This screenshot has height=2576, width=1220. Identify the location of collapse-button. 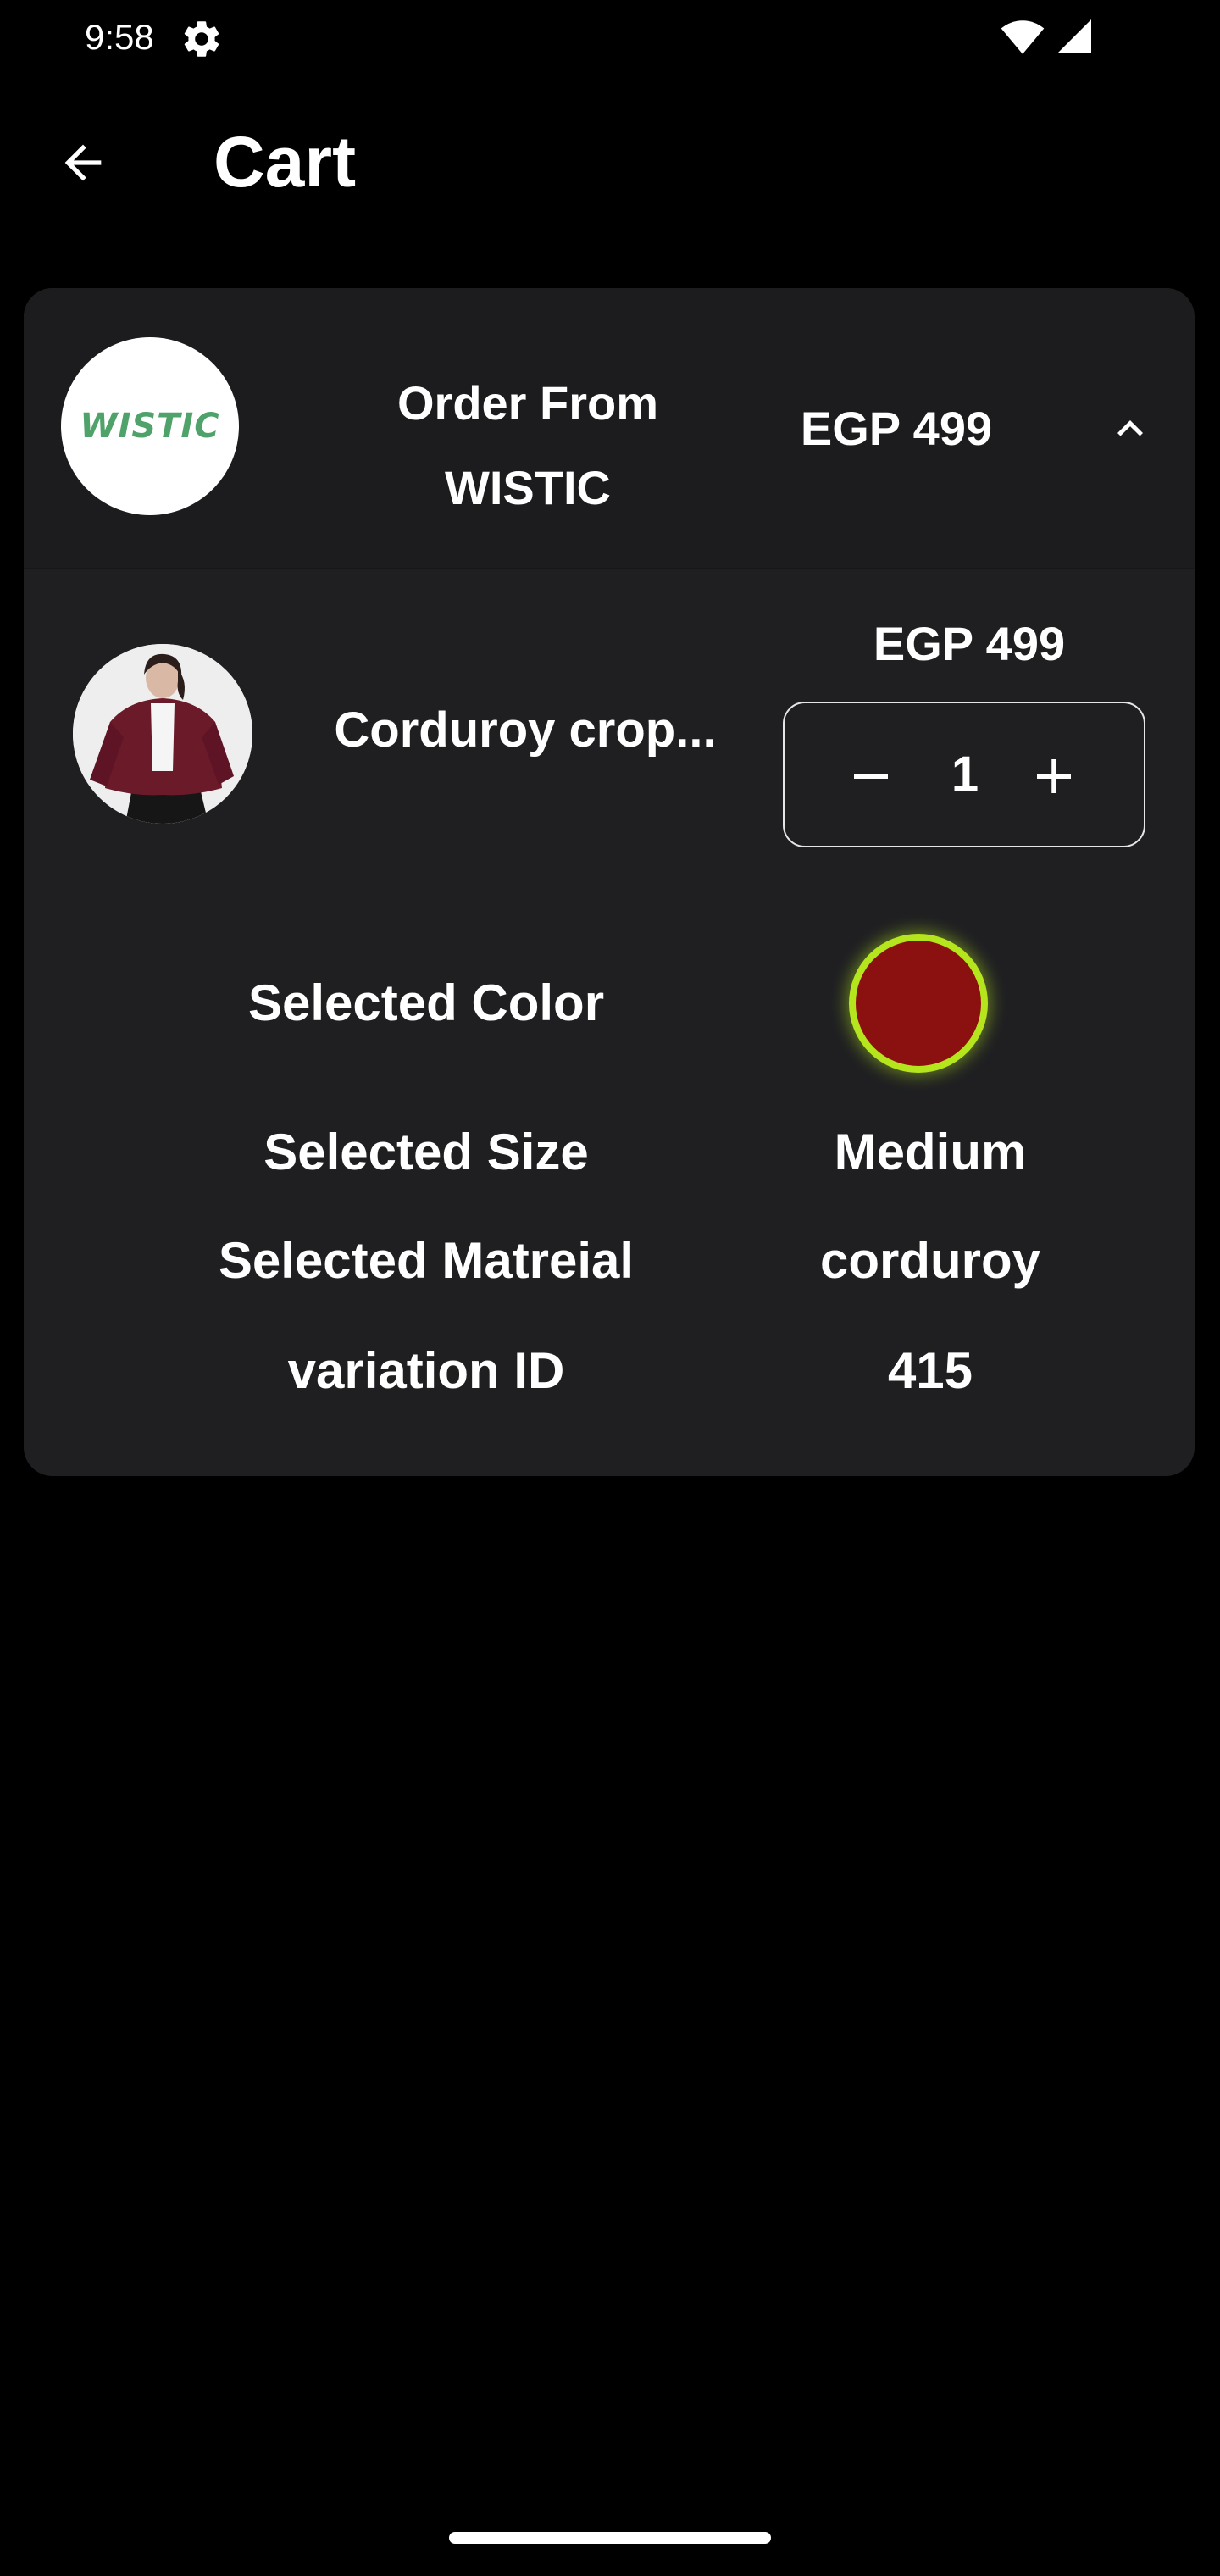
(1130, 429).